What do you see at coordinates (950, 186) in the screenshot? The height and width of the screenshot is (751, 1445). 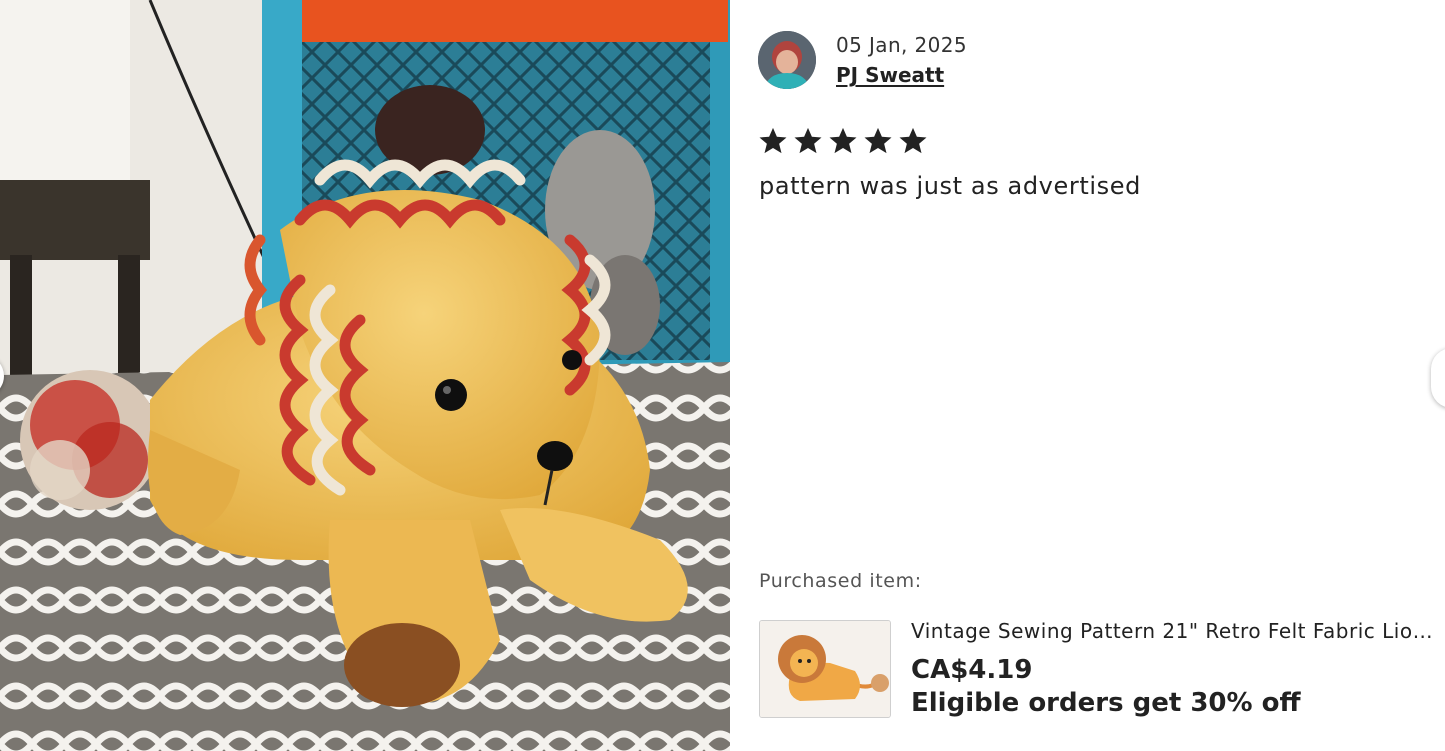 I see `review-text: pattern was just as advertised` at bounding box center [950, 186].